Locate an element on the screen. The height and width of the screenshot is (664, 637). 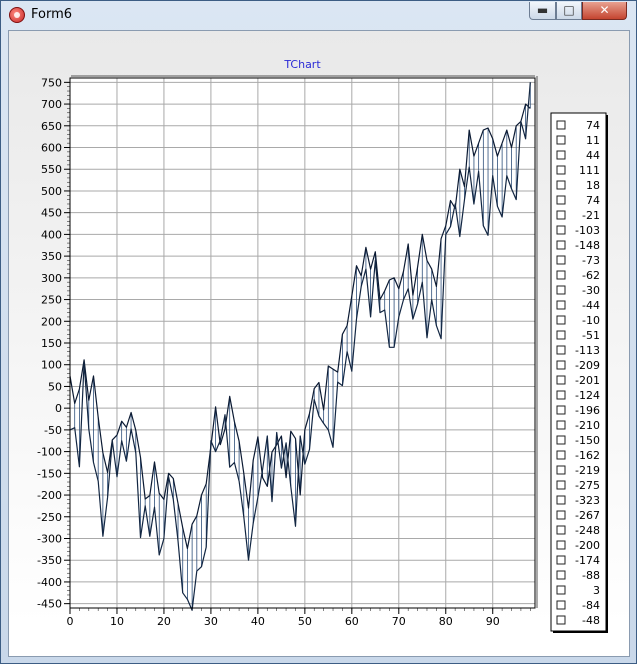
legend-value: -148 is located at coordinates (587, 245).